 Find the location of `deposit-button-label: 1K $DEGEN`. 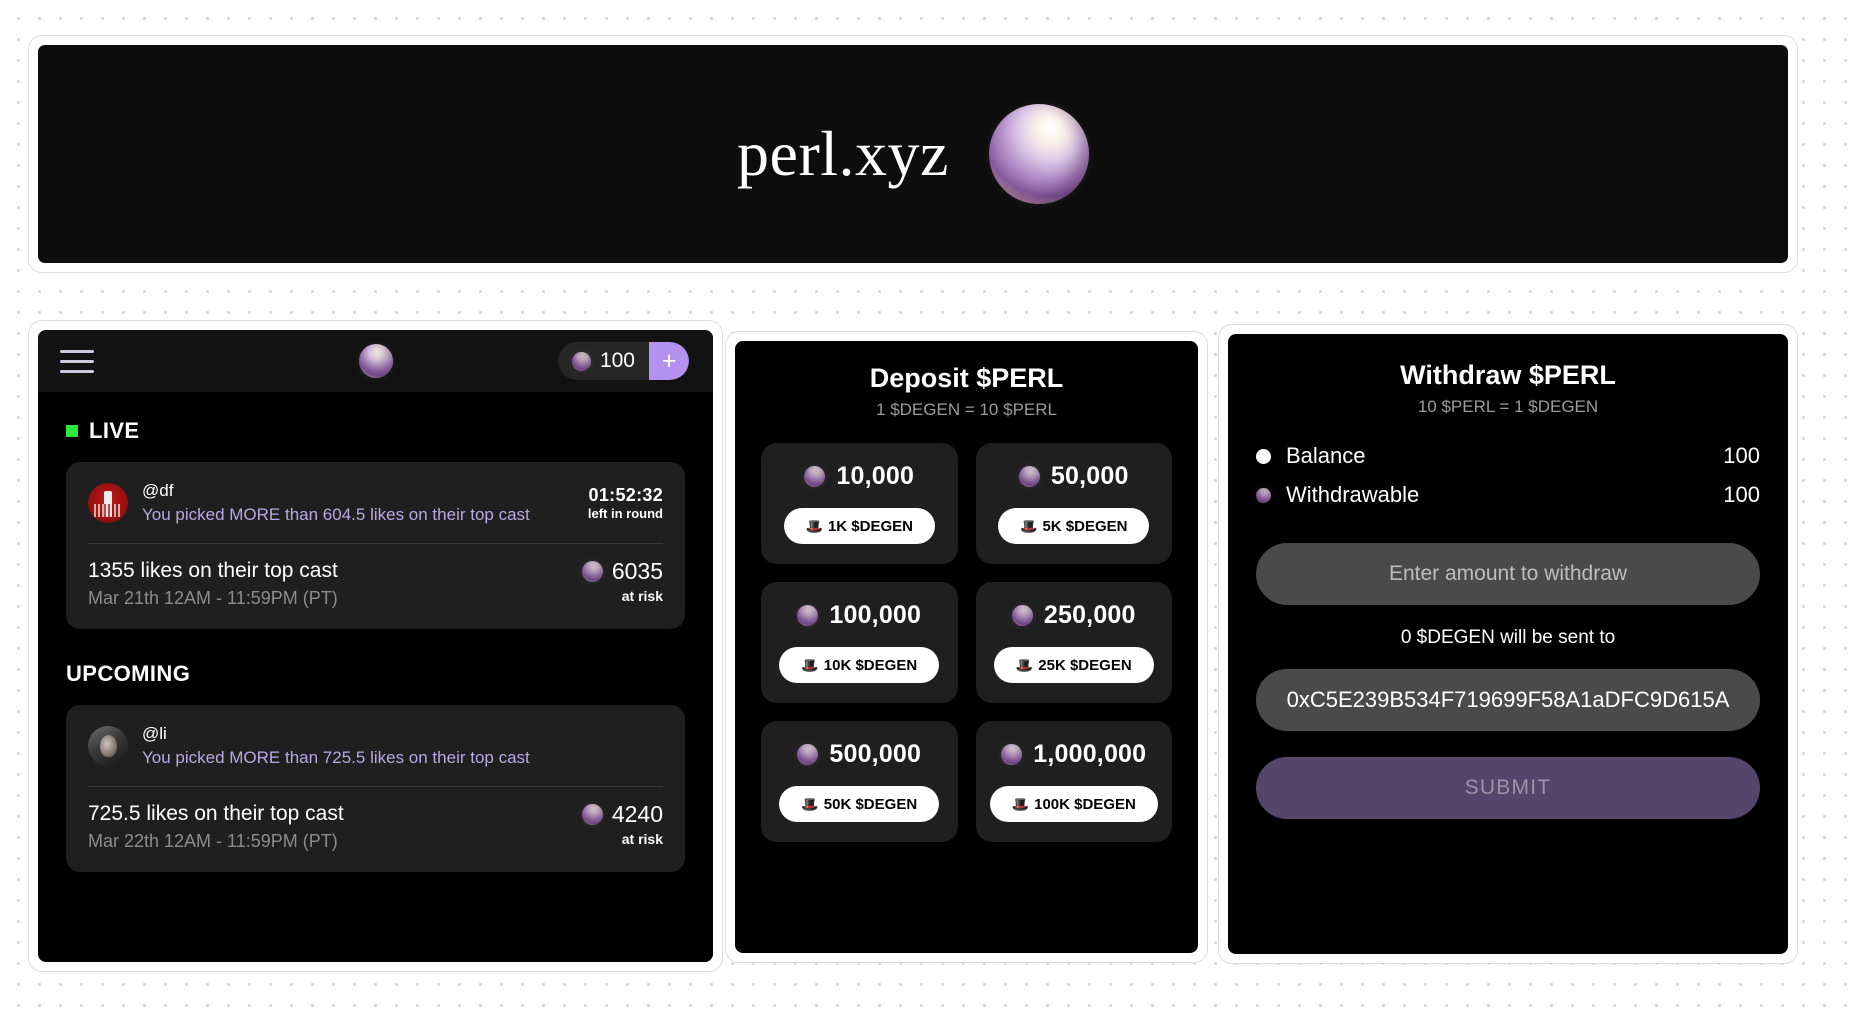

deposit-button-label: 1K $DEGEN is located at coordinates (870, 526).